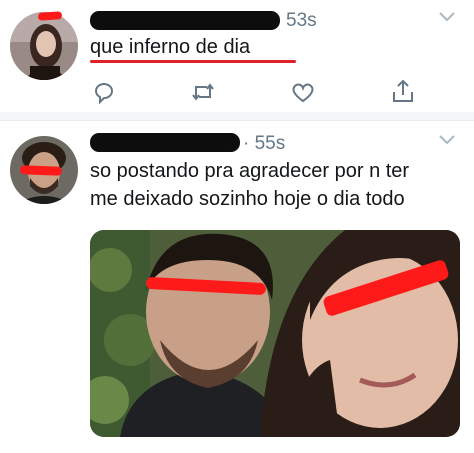 The image size is (474, 453). I want to click on avatar-photo, so click(44, 46).